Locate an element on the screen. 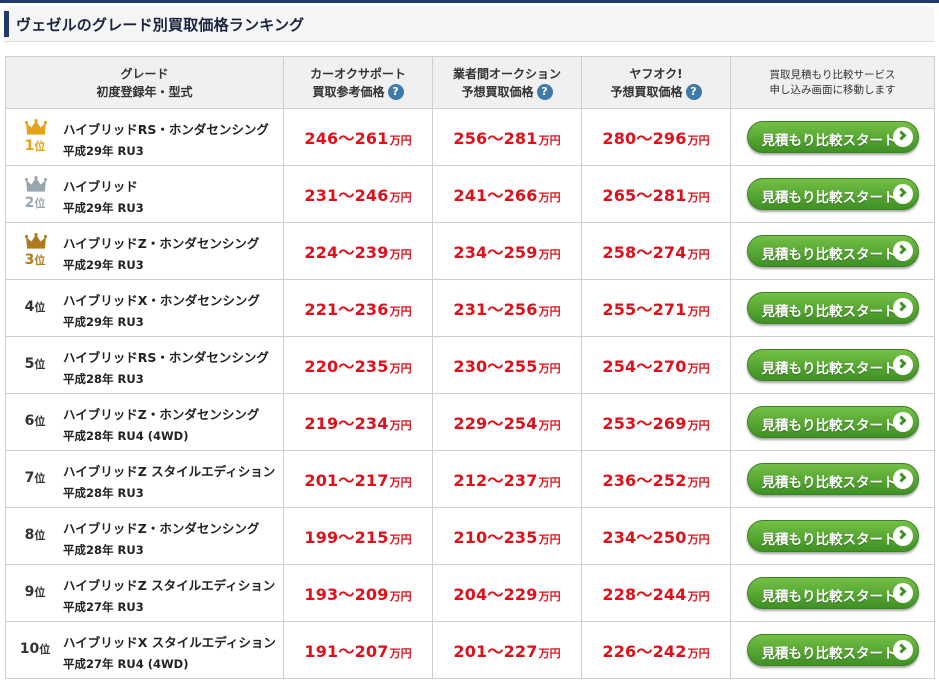 The image size is (939, 680). rank-indicator: 3位 is located at coordinates (35, 251).